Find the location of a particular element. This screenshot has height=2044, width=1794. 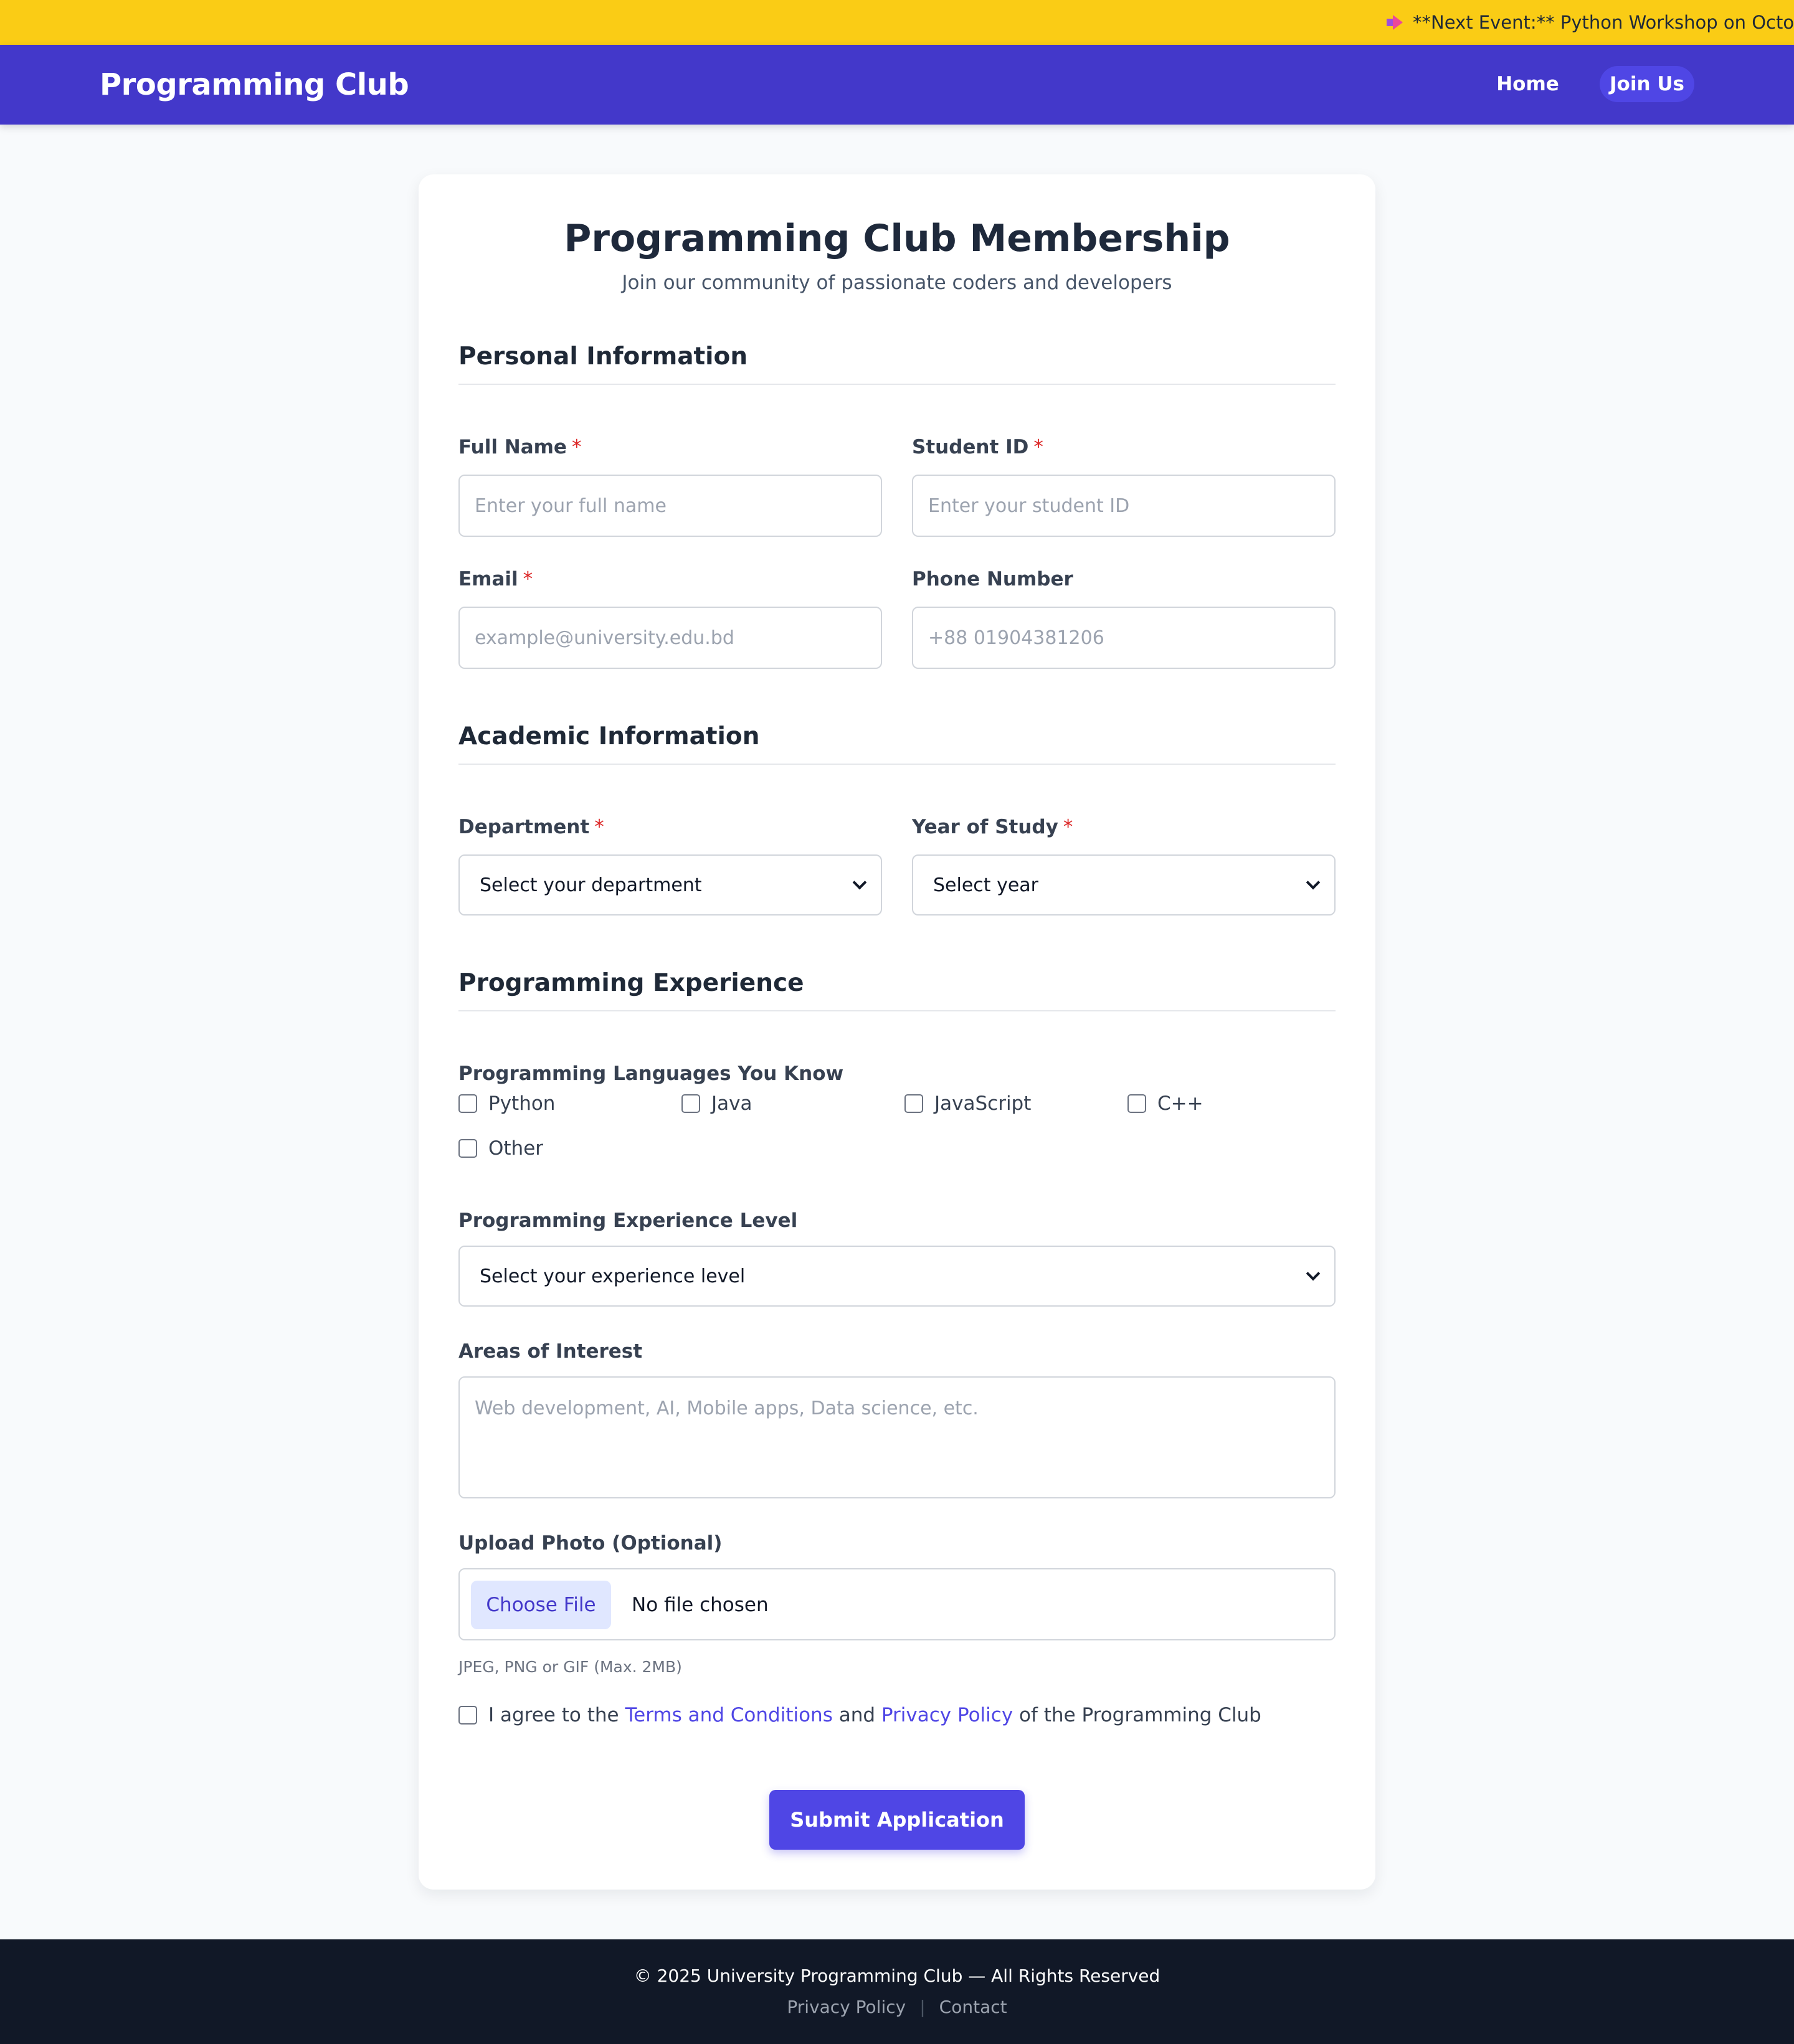

student-id-label-text: Student ID is located at coordinates (970, 447).